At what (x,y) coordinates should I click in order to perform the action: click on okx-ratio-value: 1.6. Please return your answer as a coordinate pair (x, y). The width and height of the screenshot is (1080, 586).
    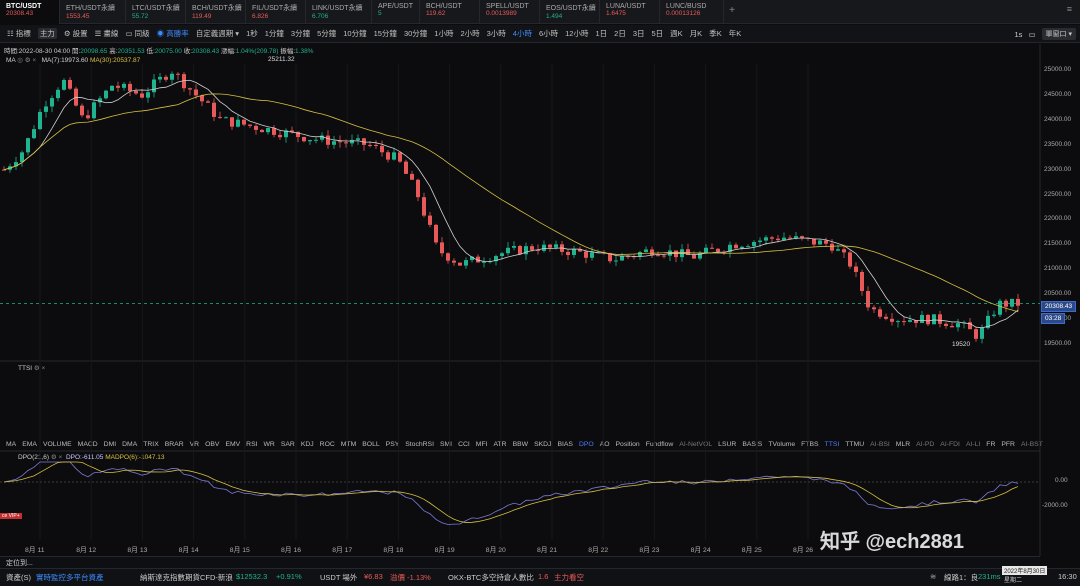
    Looking at the image, I should click on (543, 576).